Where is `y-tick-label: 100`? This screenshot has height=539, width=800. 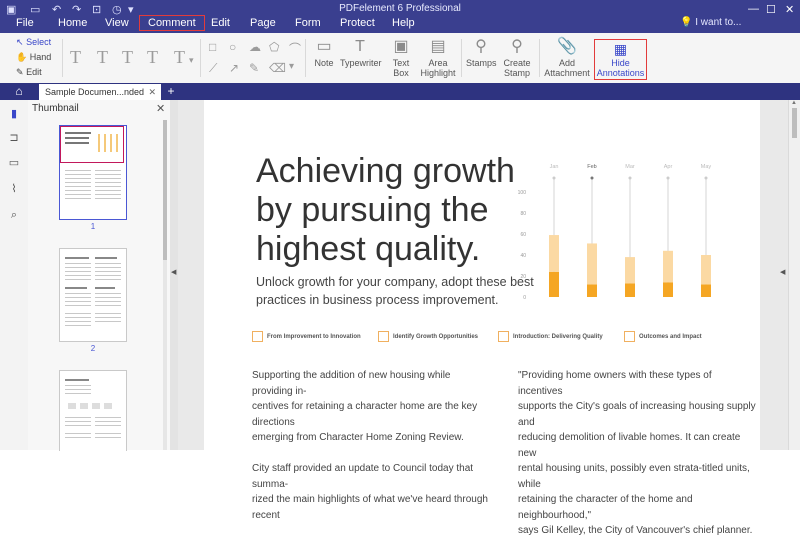 y-tick-label: 100 is located at coordinates (522, 193).